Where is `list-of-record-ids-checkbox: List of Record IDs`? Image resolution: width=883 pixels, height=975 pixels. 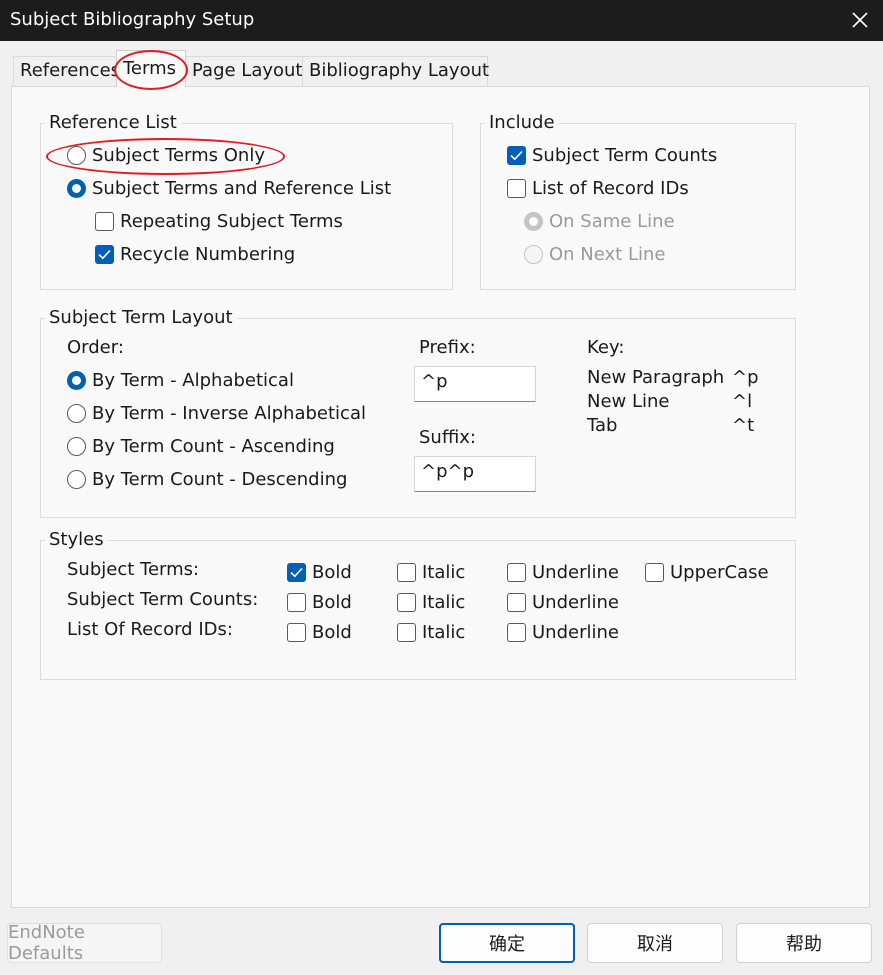
list-of-record-ids-checkbox: List of Record IDs is located at coordinates (598, 188).